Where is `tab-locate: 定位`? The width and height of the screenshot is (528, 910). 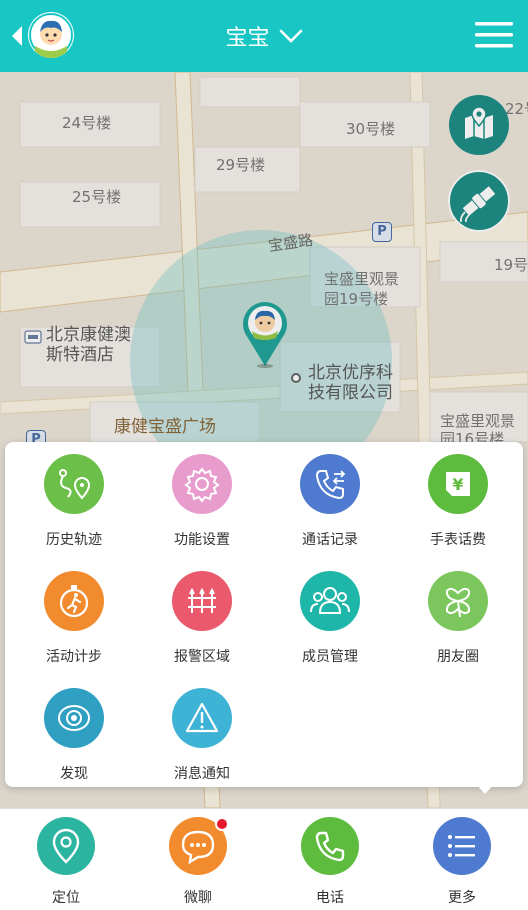
tab-locate: 定位 is located at coordinates (66, 862).